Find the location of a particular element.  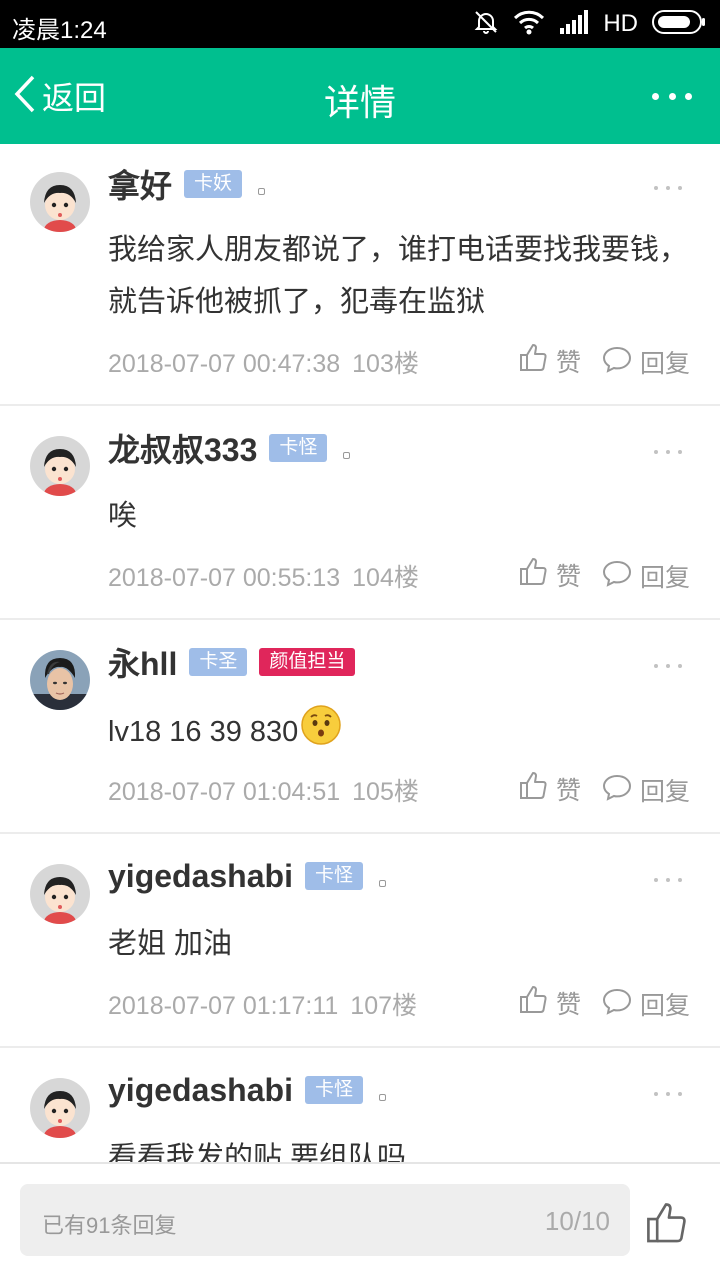

comment-text: lv18 16 39 830 is located at coordinates (203, 732).